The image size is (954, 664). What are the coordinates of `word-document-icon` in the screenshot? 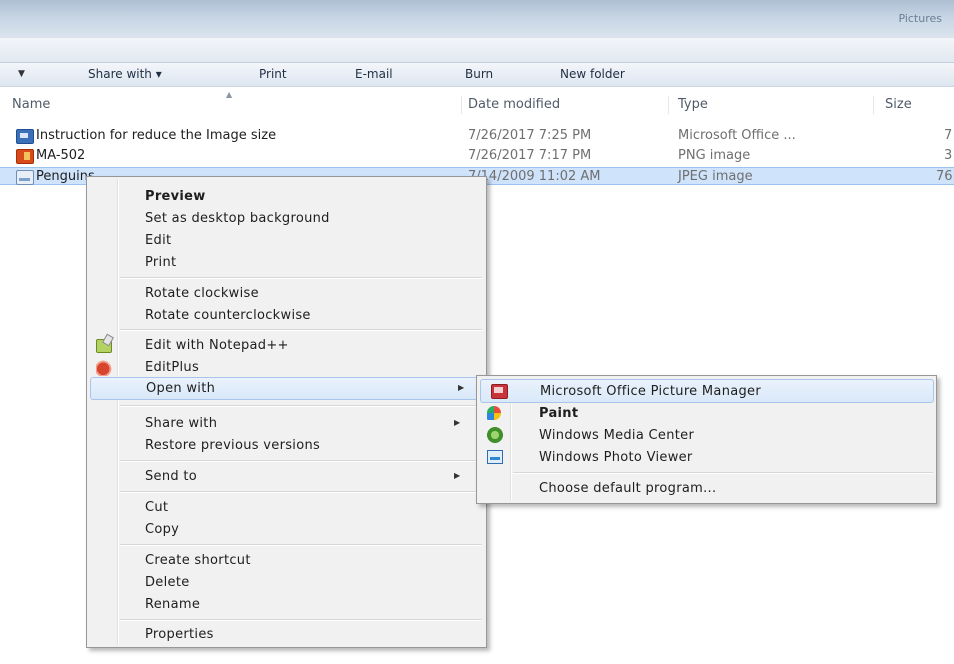 It's located at (25, 136).